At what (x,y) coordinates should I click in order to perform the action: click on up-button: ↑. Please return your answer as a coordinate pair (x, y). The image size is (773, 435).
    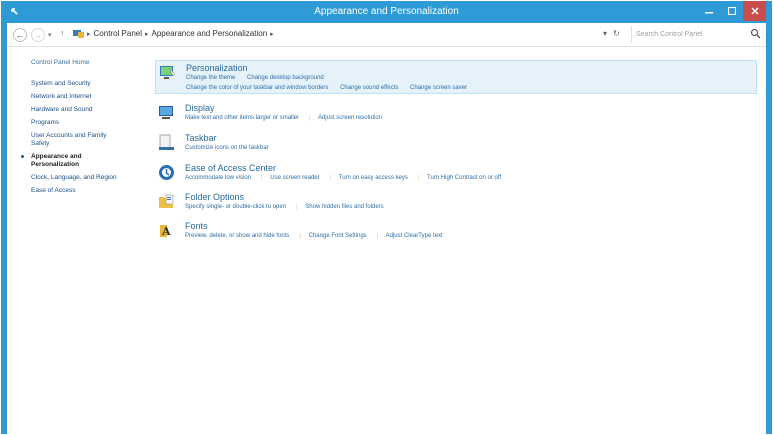
    Looking at the image, I should click on (62, 33).